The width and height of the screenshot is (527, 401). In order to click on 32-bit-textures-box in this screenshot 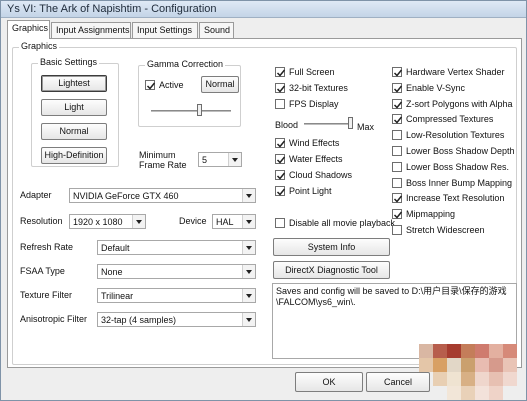, I will do `click(280, 88)`.